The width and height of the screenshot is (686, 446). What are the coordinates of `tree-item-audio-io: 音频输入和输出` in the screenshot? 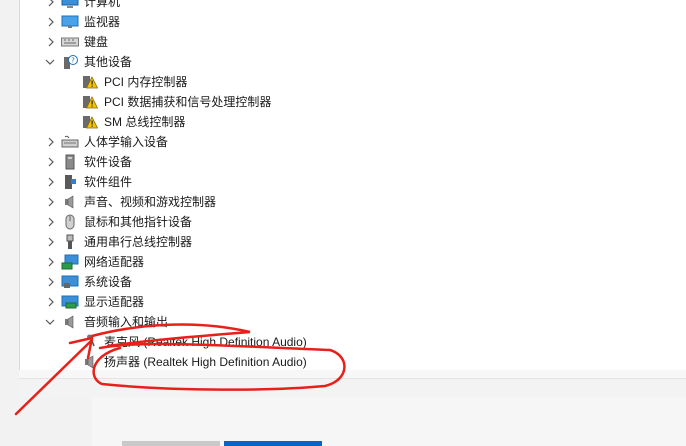 It's located at (106, 322).